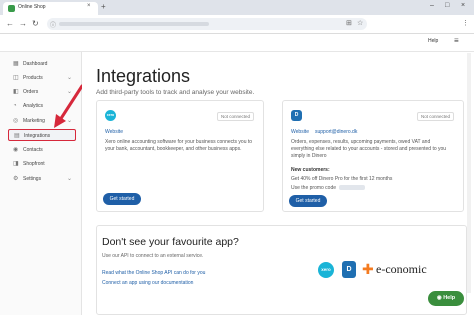  What do you see at coordinates (33, 150) in the screenshot?
I see `sidebar-item-label: Contacts` at bounding box center [33, 150].